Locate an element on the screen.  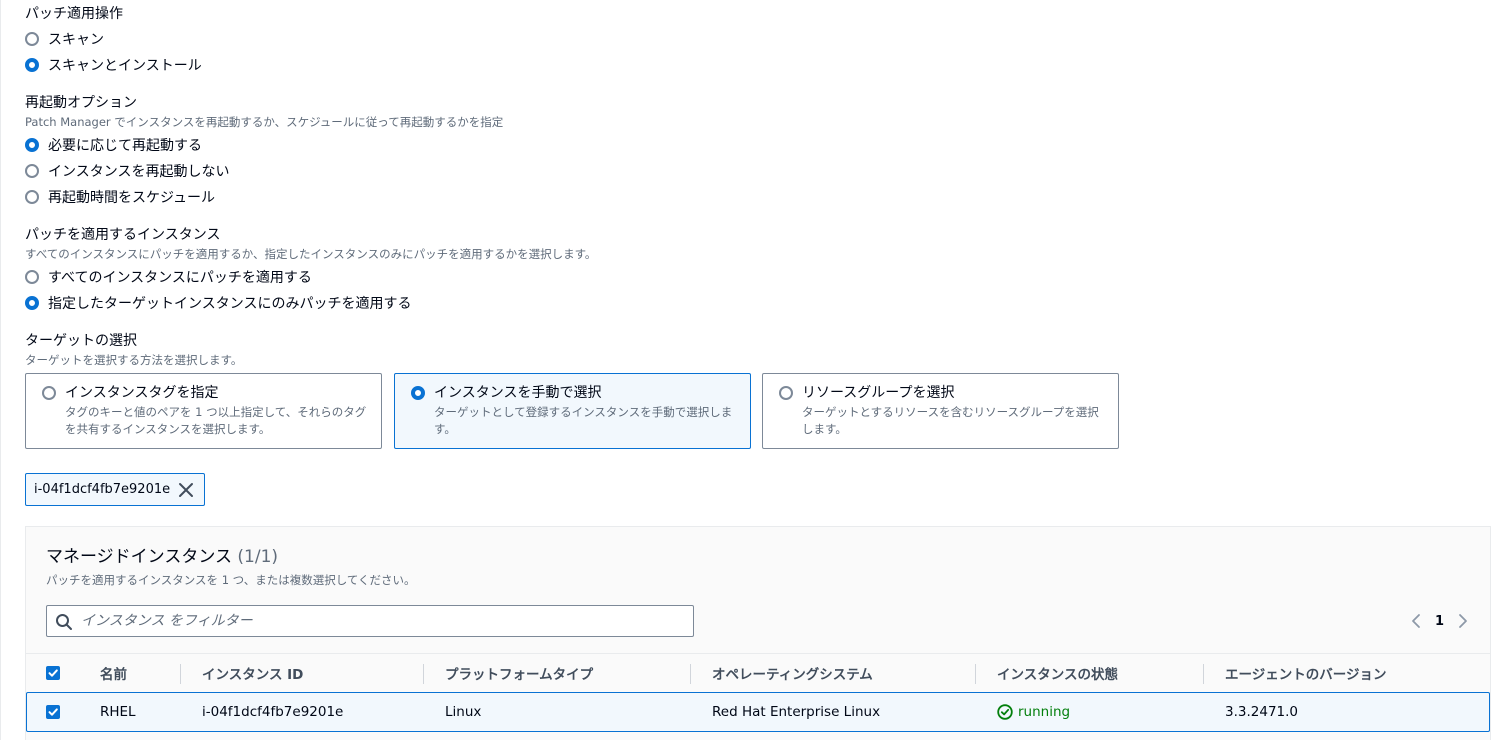
column-header-instance-state: インスタンスの状態 is located at coordinates (1057, 673).